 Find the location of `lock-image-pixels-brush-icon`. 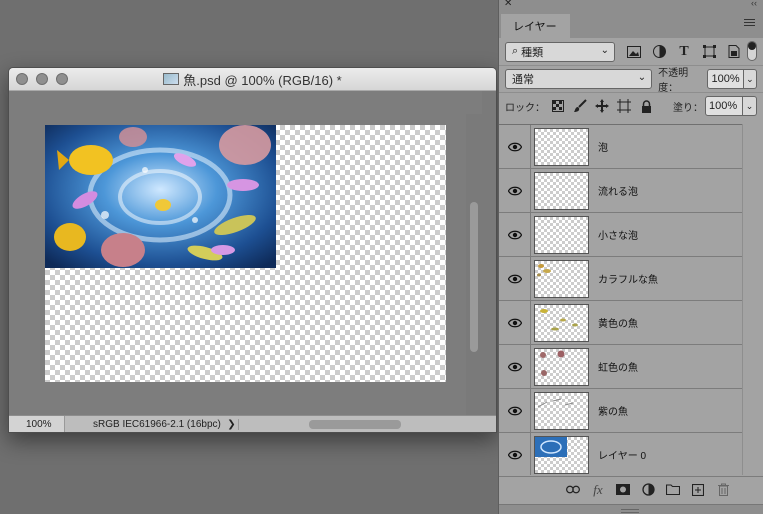

lock-image-pixels-brush-icon is located at coordinates (580, 106).